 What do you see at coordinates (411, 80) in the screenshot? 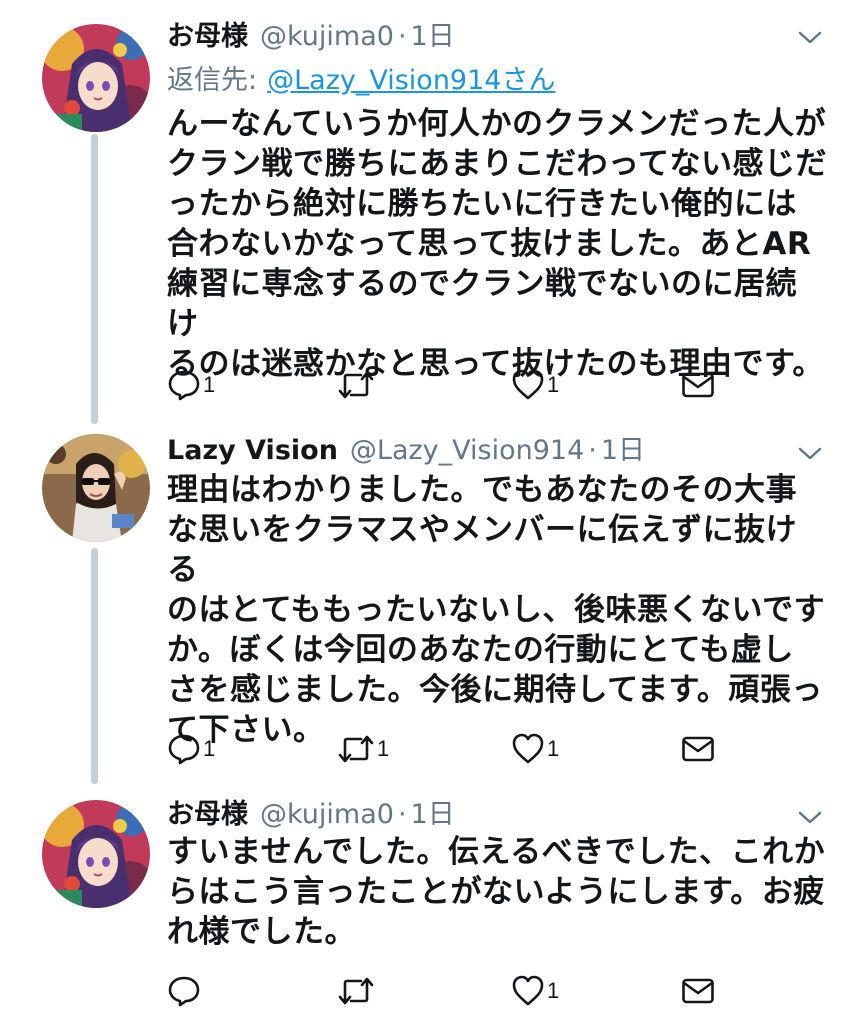
I see `reply-to-link: @Lazy_Vision914さん` at bounding box center [411, 80].